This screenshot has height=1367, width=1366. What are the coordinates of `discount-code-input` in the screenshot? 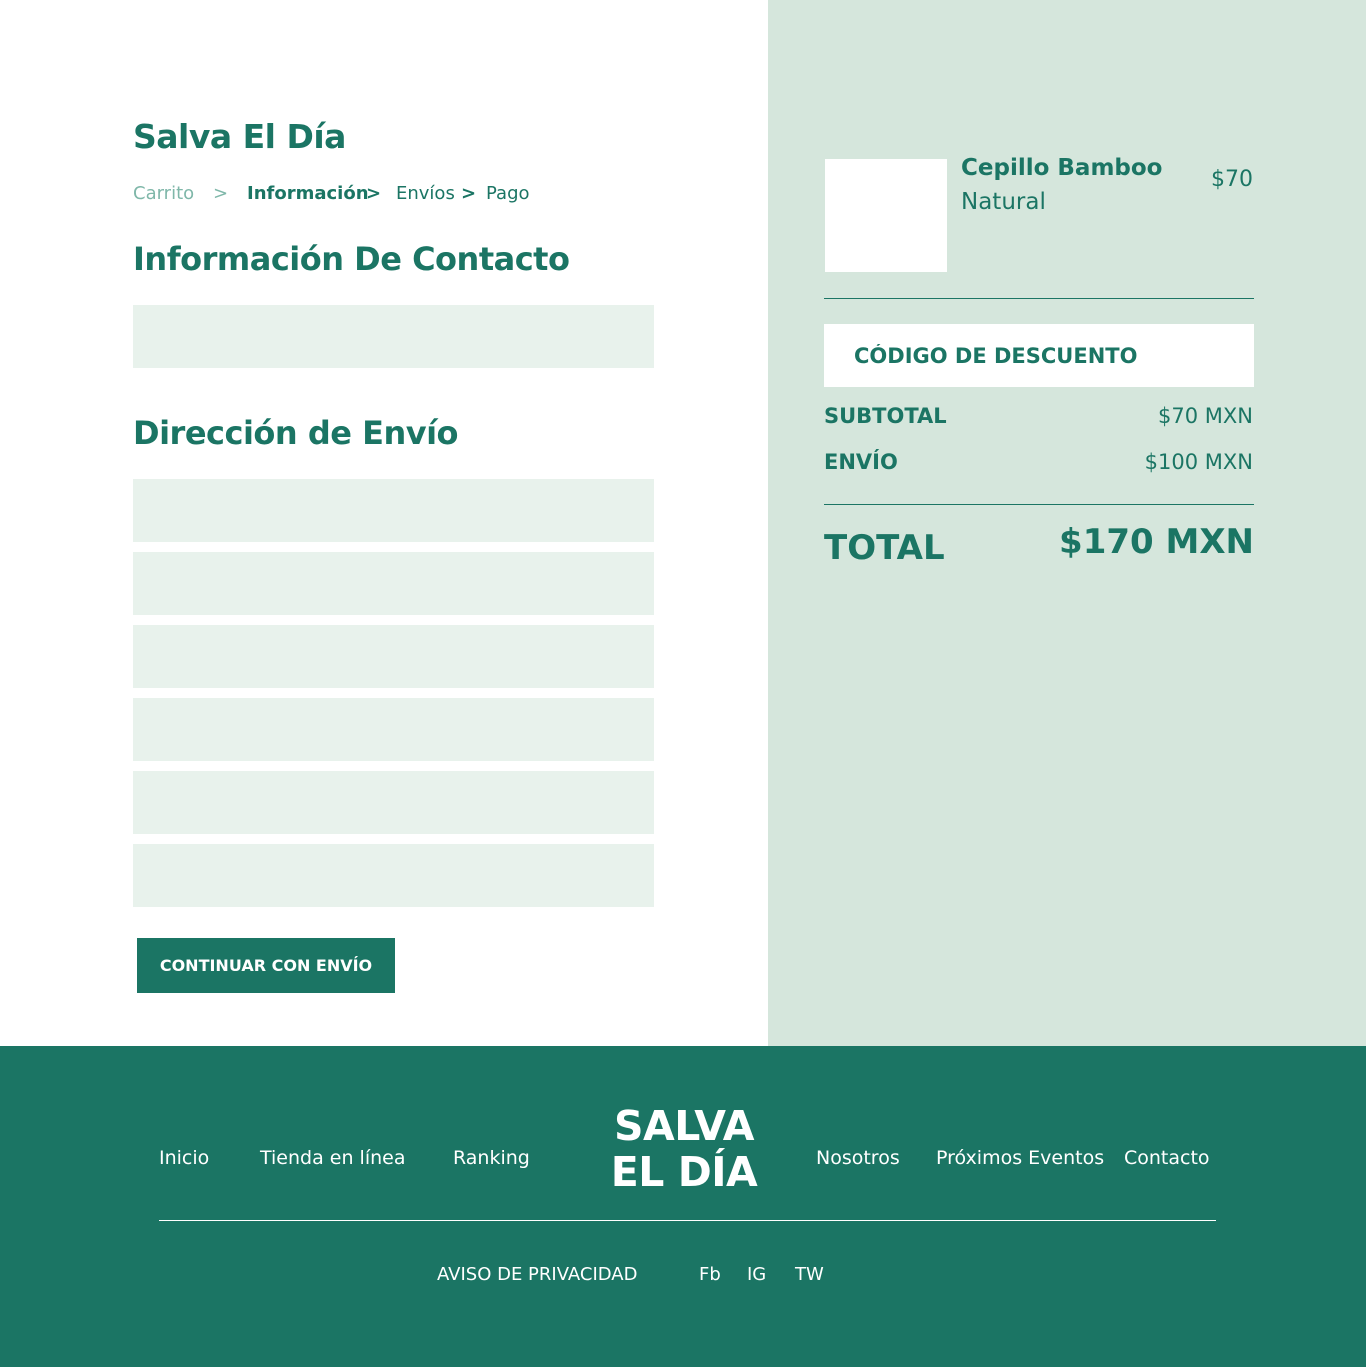 It's located at (1039, 355).